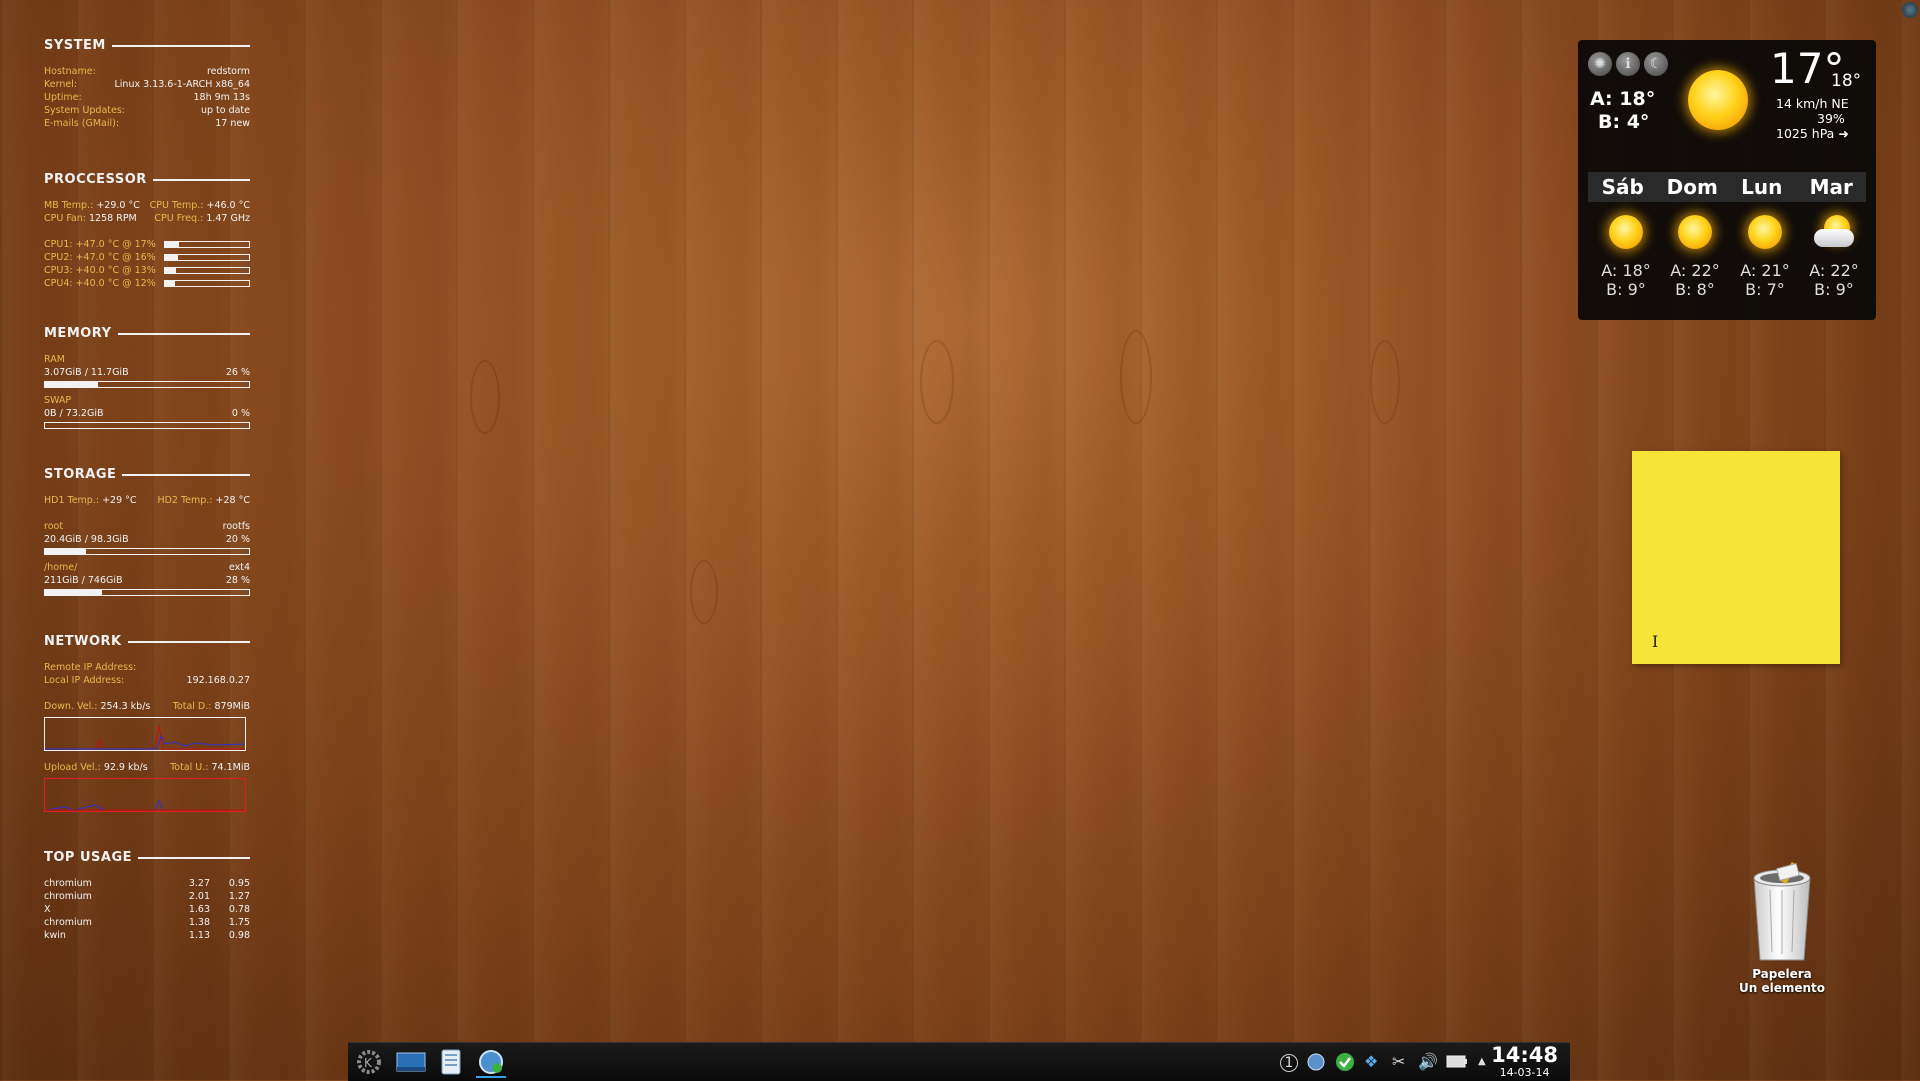 The height and width of the screenshot is (1081, 1920). What do you see at coordinates (147, 283) in the screenshot?
I see `cpu-core-row: CPU4: +40.0 °C @ 12%` at bounding box center [147, 283].